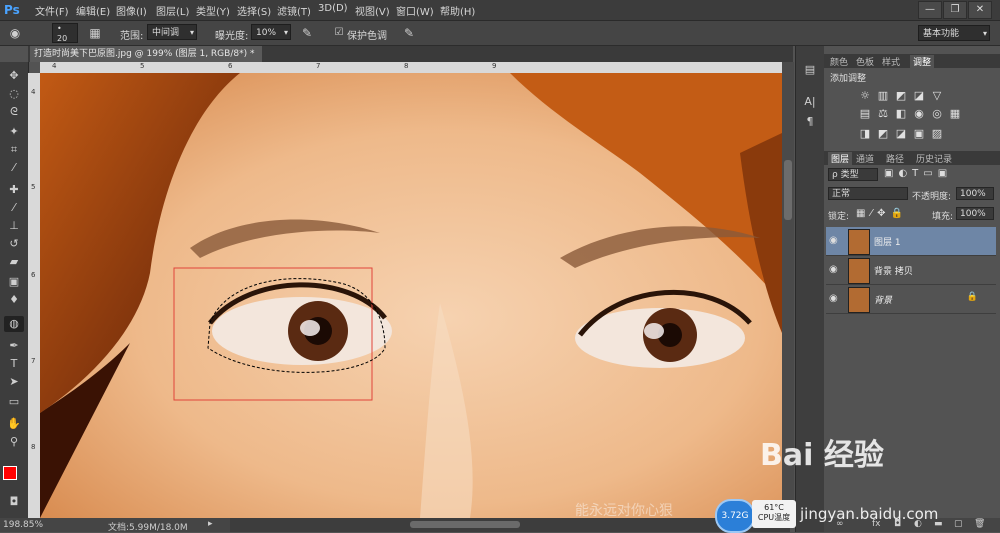 The width and height of the screenshot is (1000, 533). What do you see at coordinates (14, 364) in the screenshot?
I see `type-tool-icon: T` at bounding box center [14, 364].